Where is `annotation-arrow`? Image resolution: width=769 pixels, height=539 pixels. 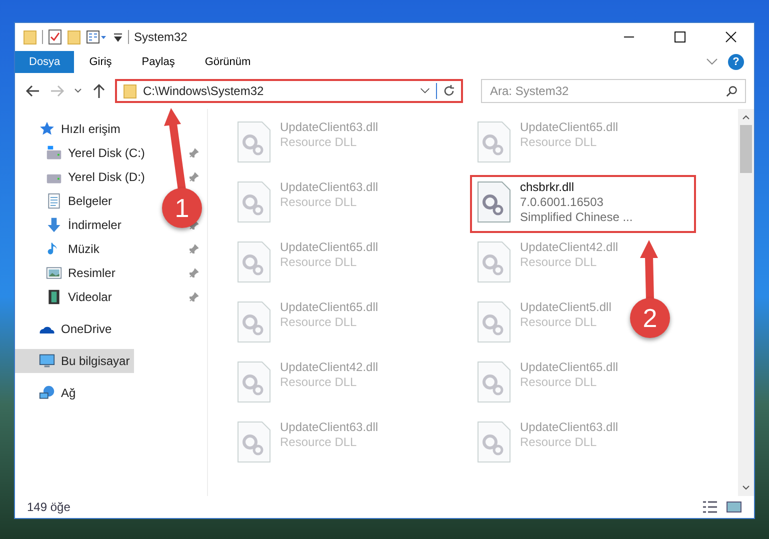 annotation-arrow is located at coordinates (649, 270).